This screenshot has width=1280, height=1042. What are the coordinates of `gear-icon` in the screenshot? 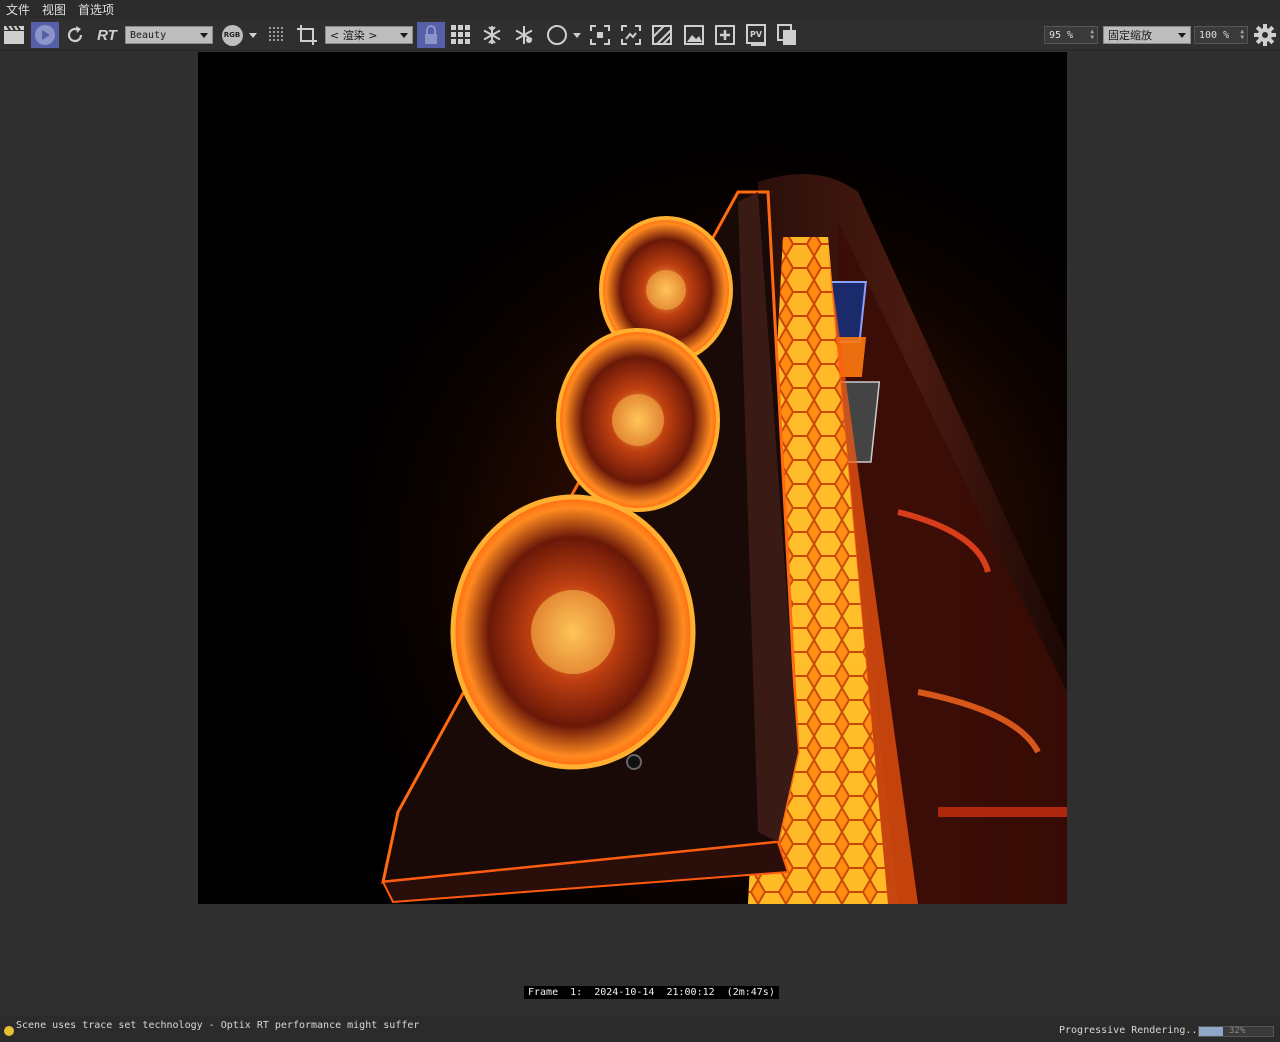 It's located at (1265, 35).